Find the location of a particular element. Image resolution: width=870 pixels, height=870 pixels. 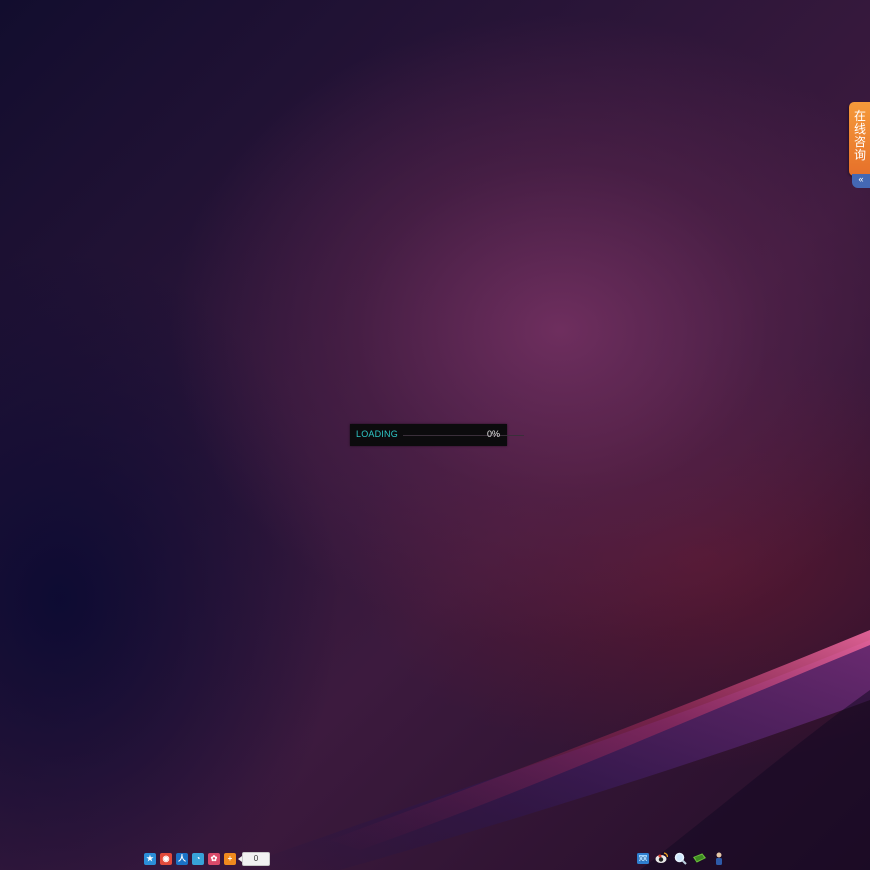

loading-box: LOADING 0% is located at coordinates (437, 435).